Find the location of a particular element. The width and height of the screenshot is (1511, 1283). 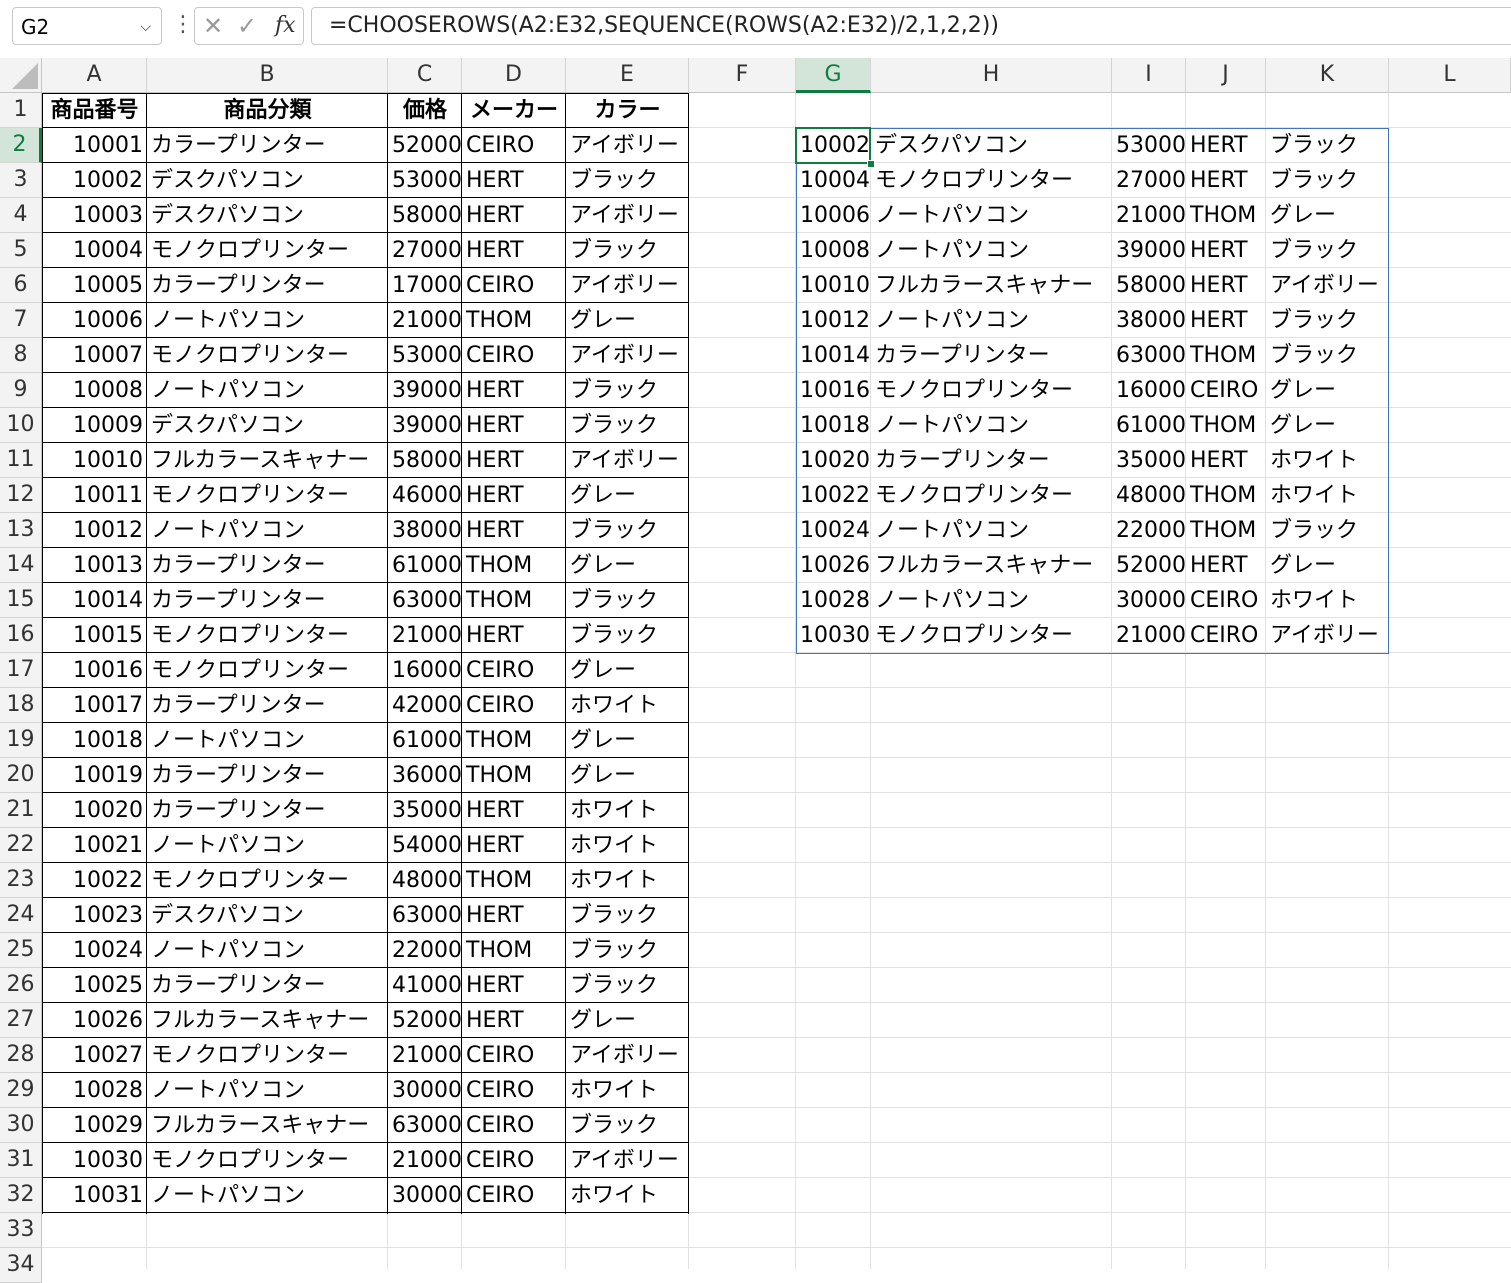

source-cell: 36000 is located at coordinates (425, 775).